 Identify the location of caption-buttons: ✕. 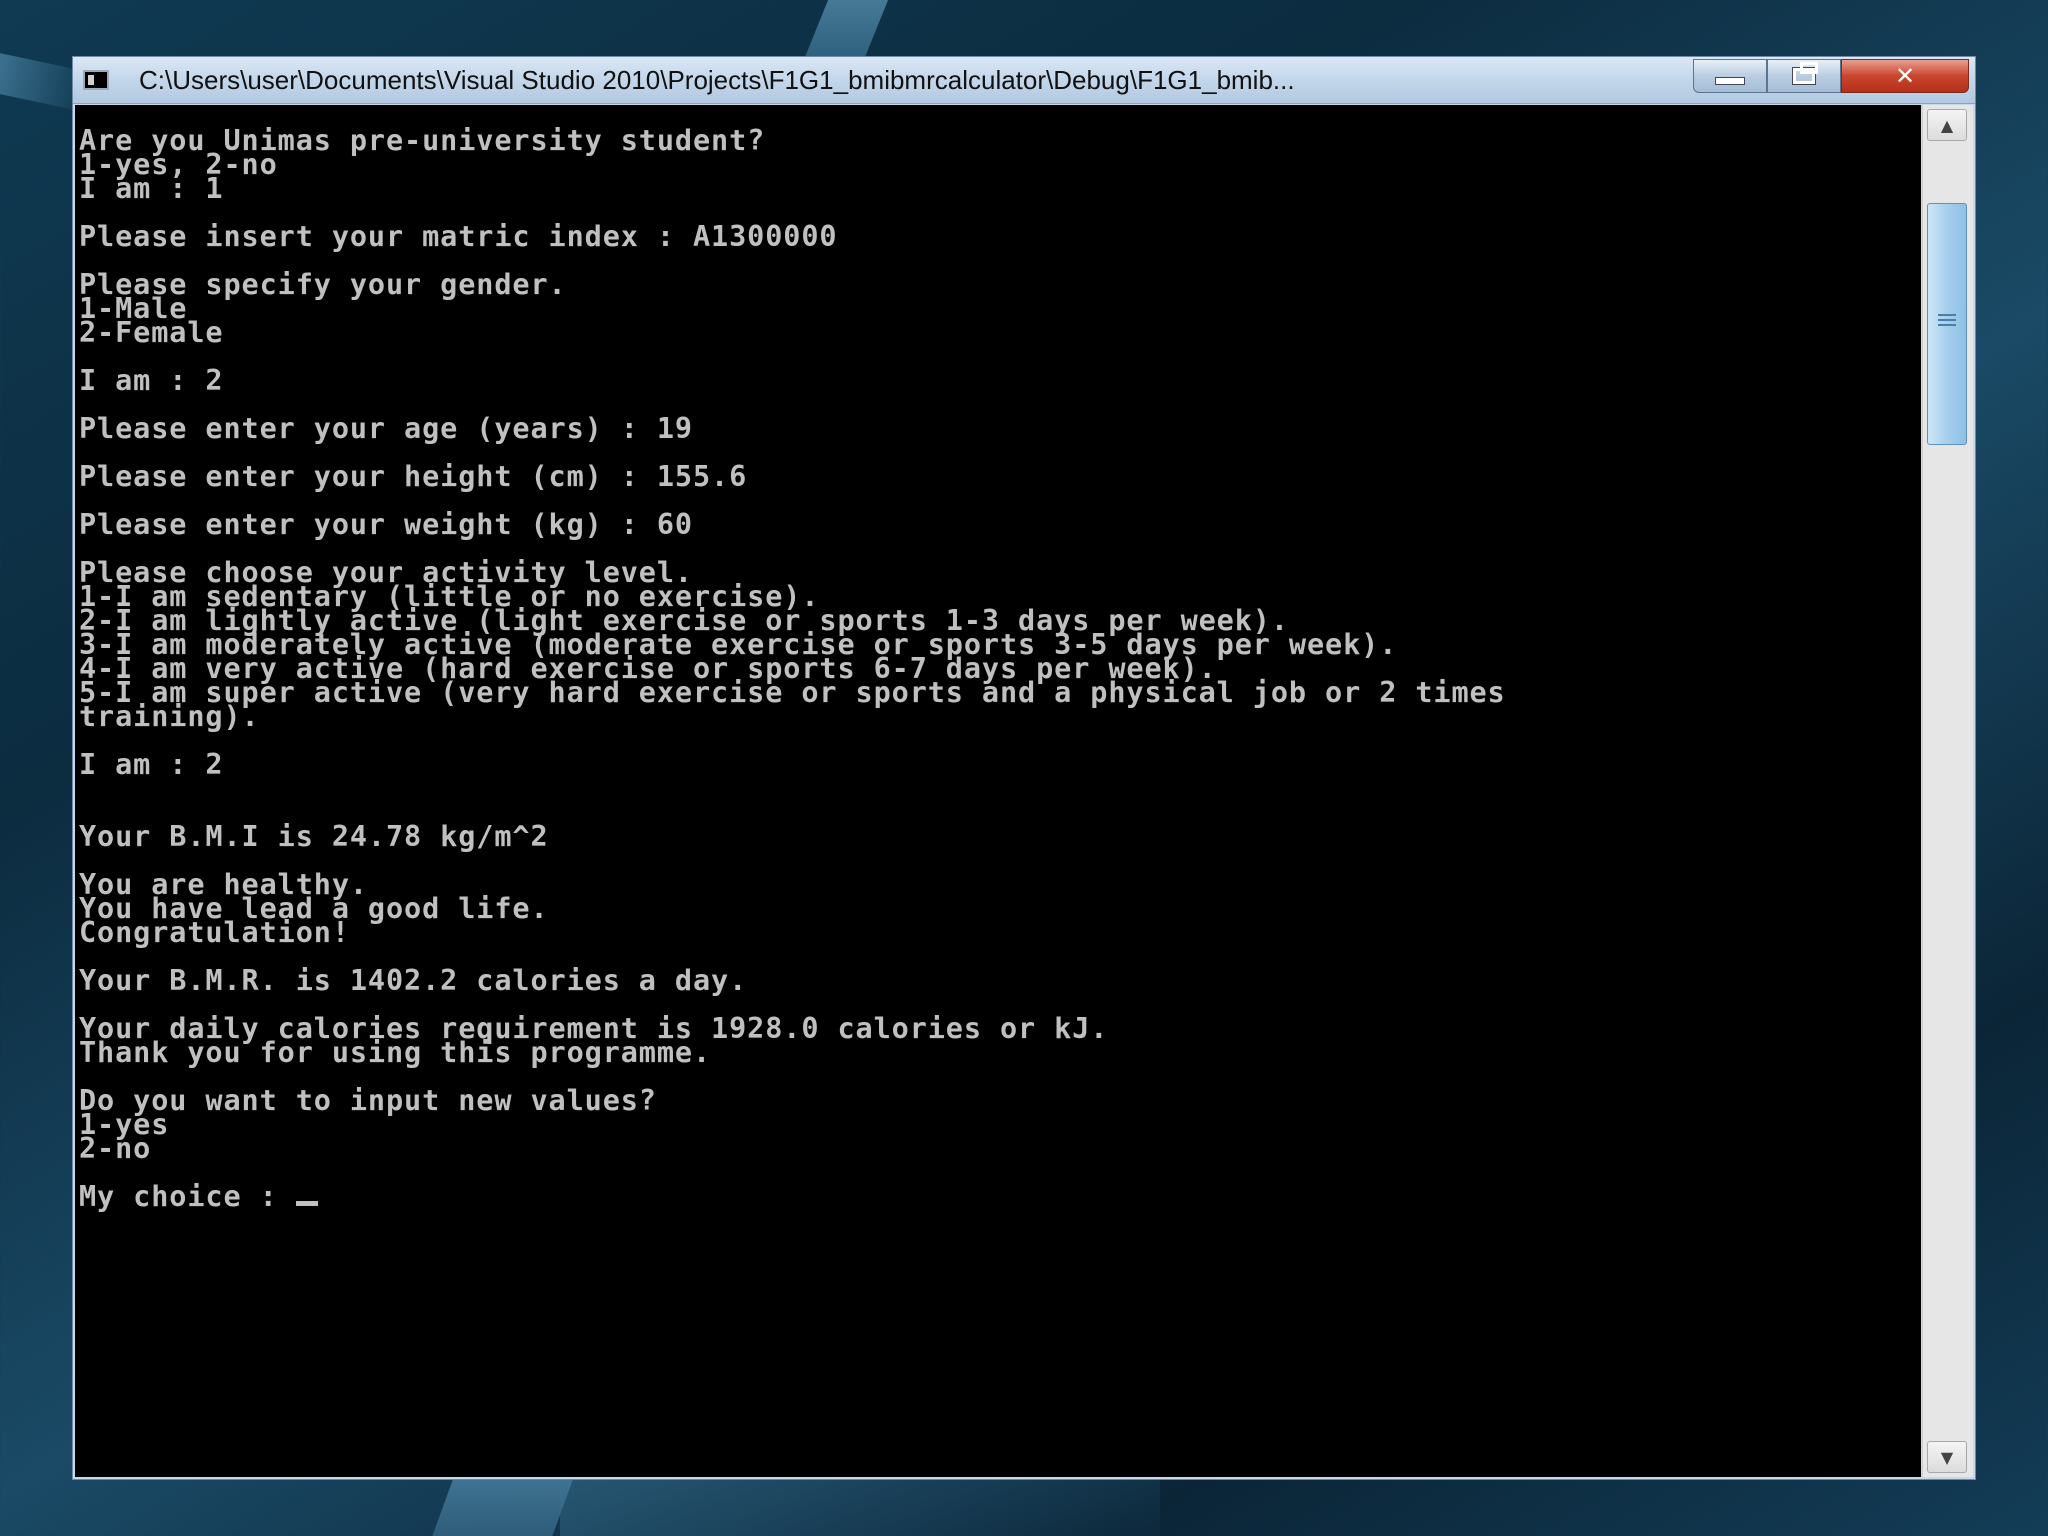
(1831, 76).